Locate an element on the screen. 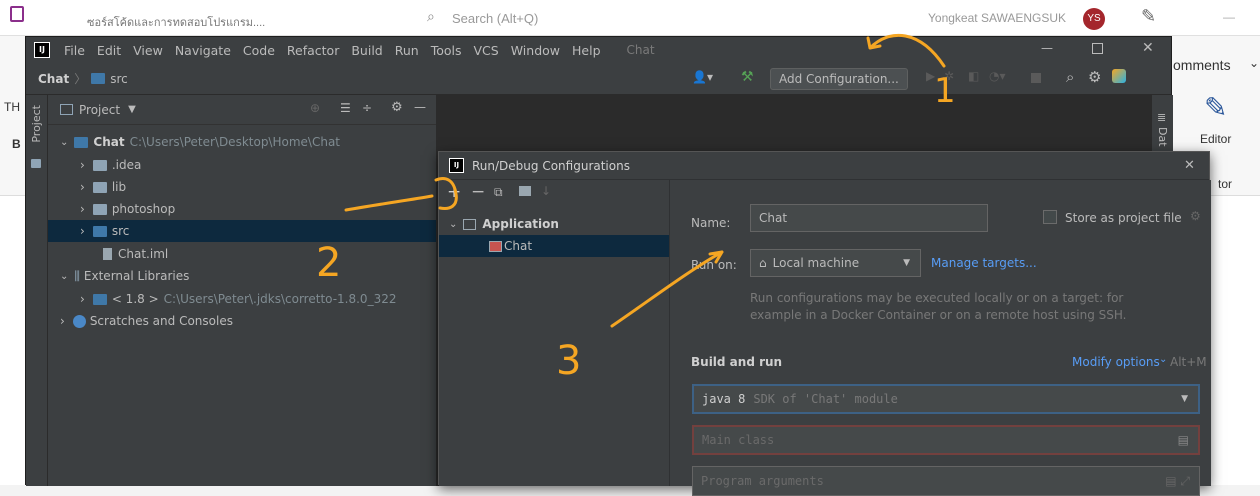 This screenshot has width=1260, height=496. avatar: YS is located at coordinates (1094, 19).